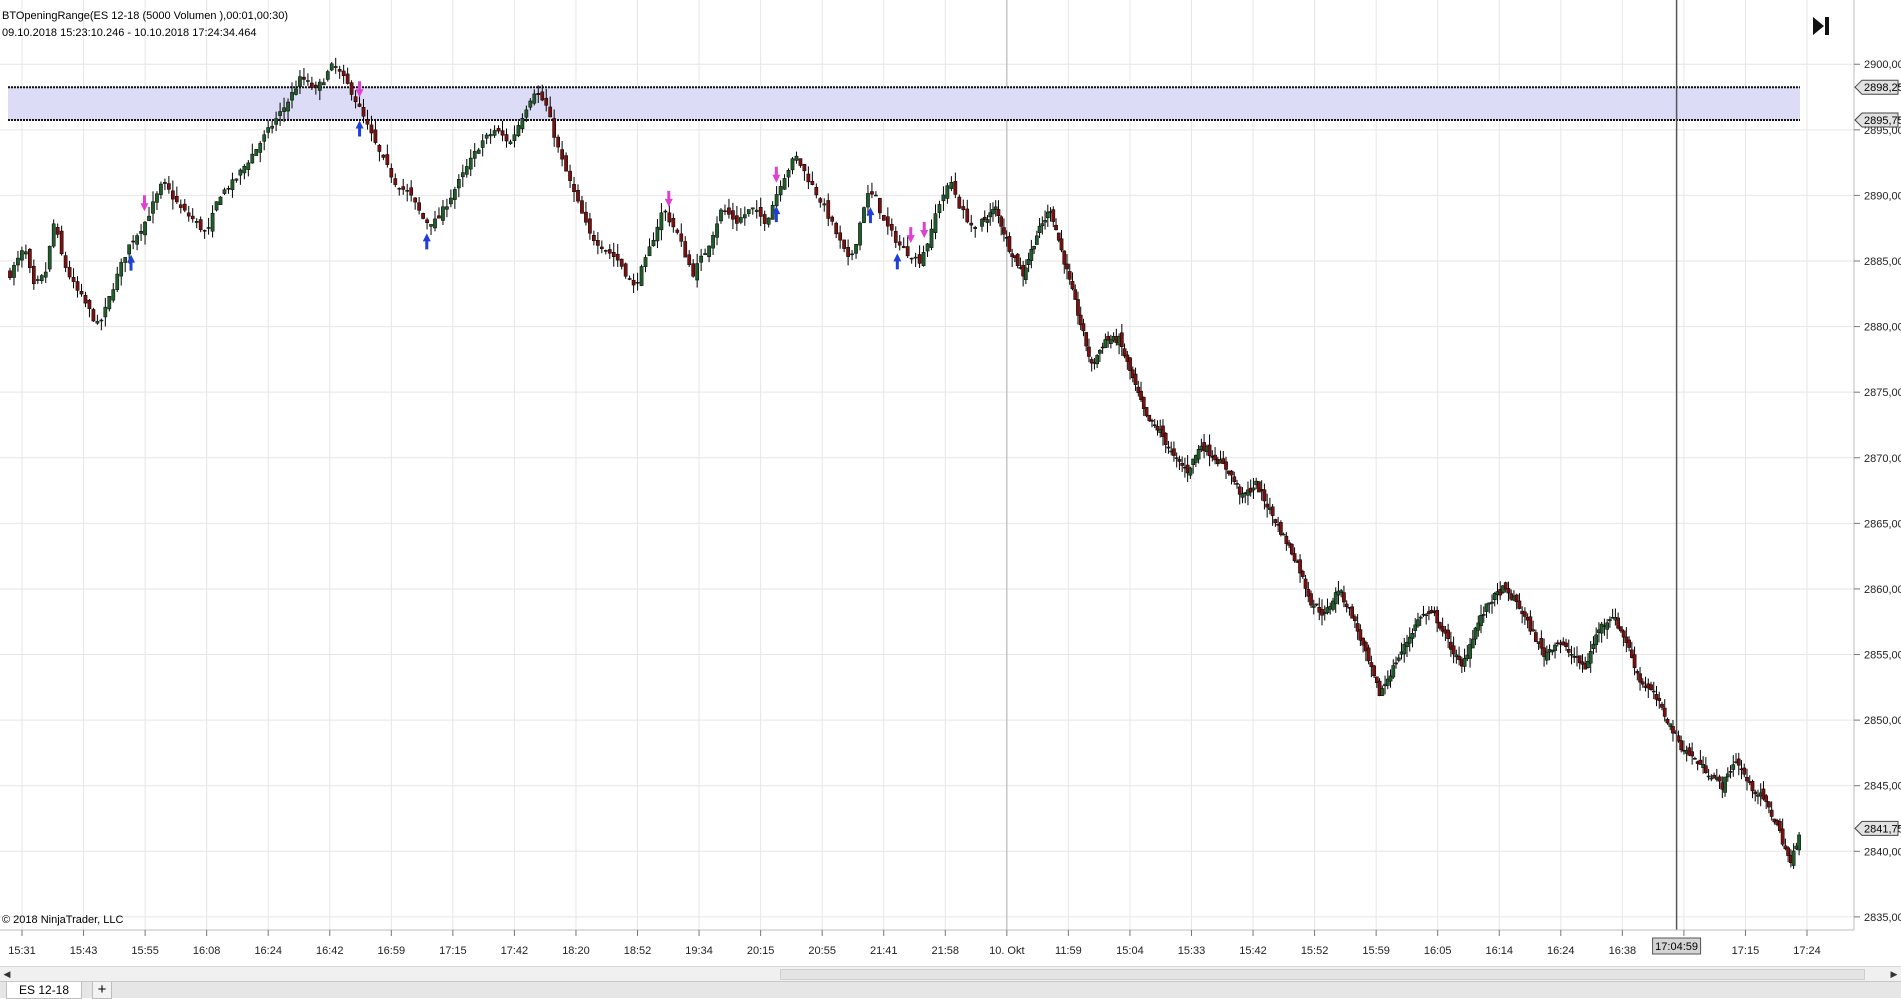 This screenshot has height=999, width=1901. What do you see at coordinates (1882, 262) in the screenshot?
I see `y-tick-label: 2885,00` at bounding box center [1882, 262].